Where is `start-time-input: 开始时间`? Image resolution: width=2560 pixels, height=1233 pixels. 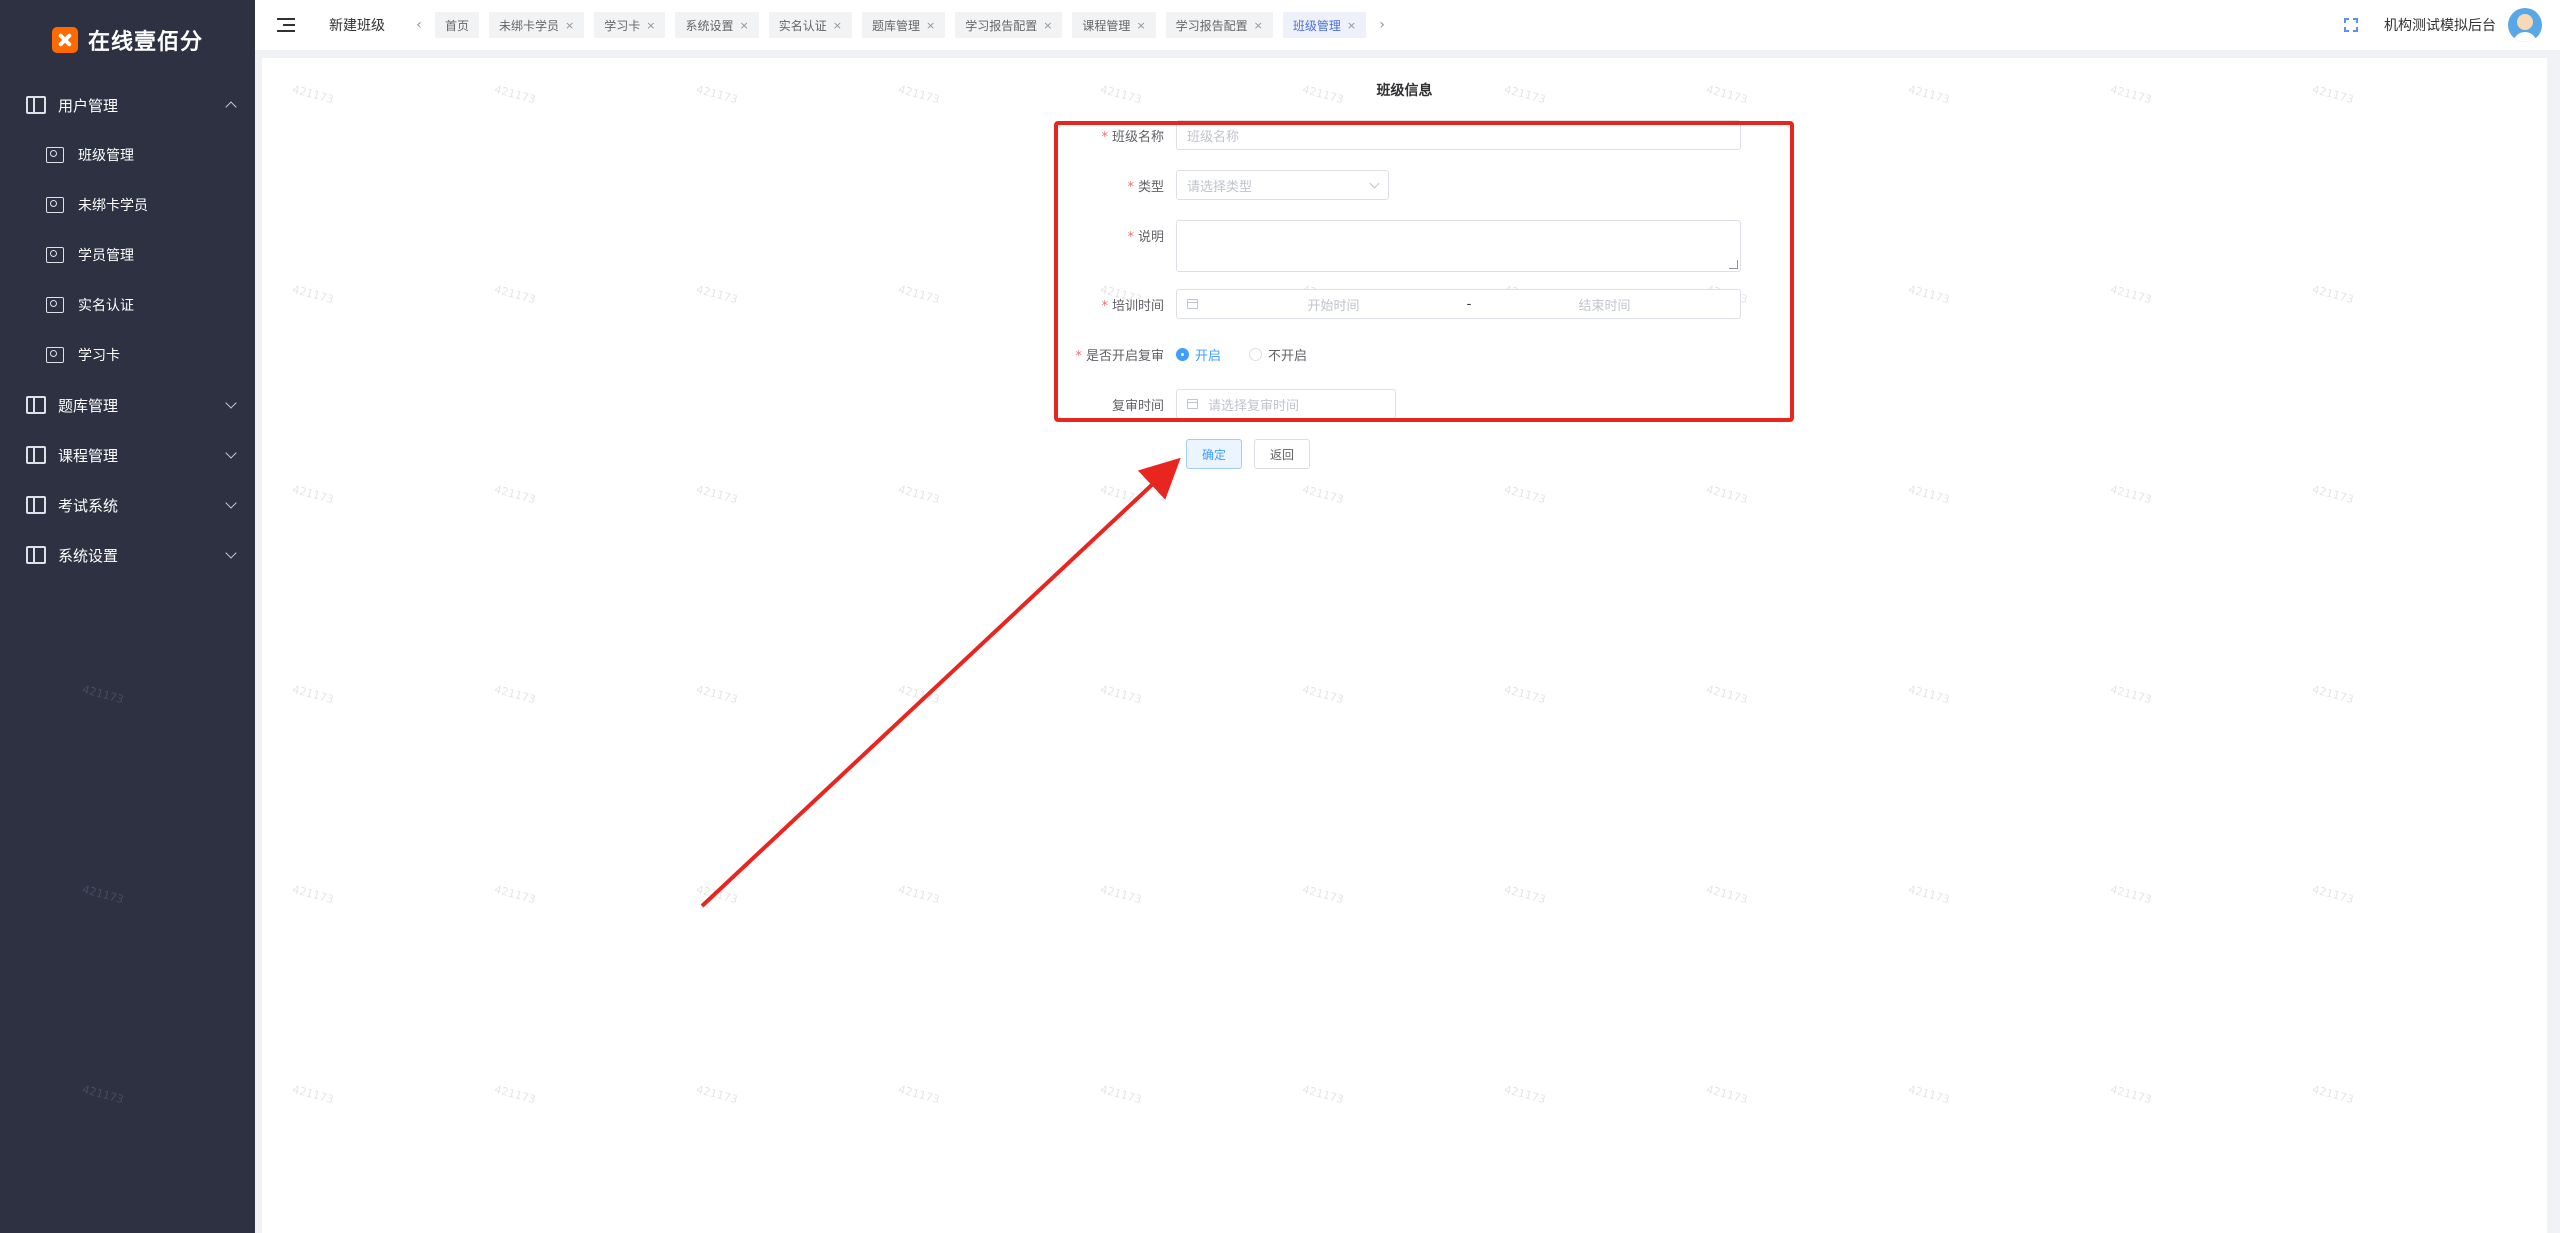
start-time-input: 开始时间 is located at coordinates (1333, 304).